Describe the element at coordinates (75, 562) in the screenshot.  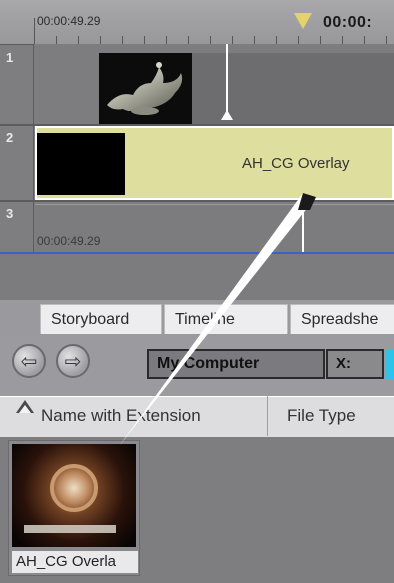
I see `file-name-label: AH_CG Overla` at that location.